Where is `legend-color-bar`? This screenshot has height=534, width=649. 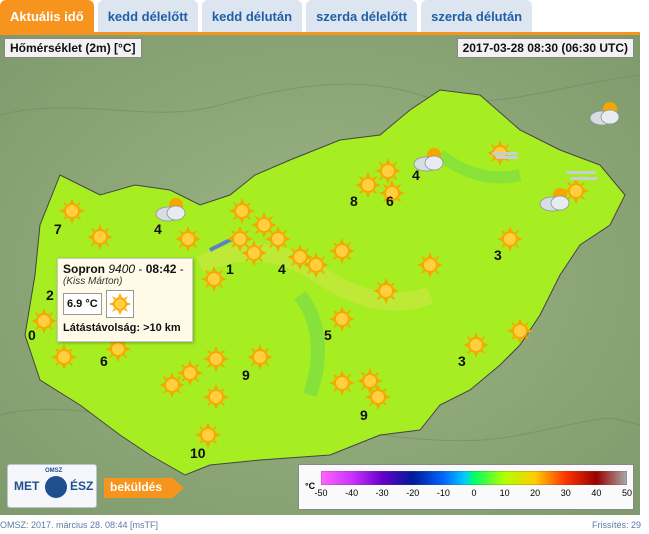 legend-color-bar is located at coordinates (474, 478).